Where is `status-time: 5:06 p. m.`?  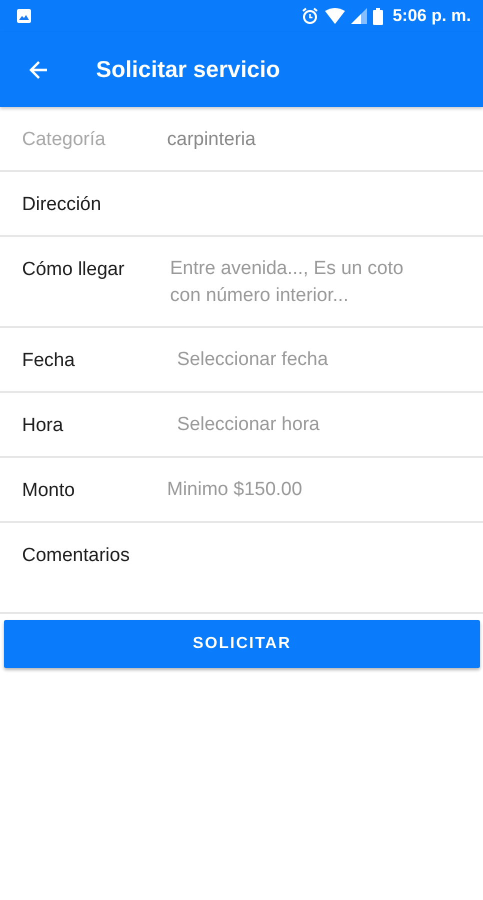 status-time: 5:06 p. m. is located at coordinates (431, 16).